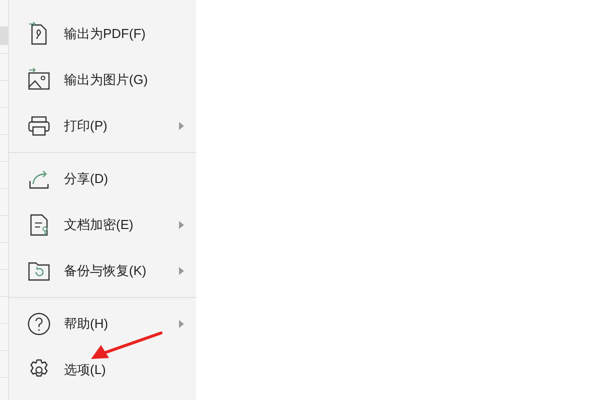  I want to click on export-image-icon, so click(39, 80).